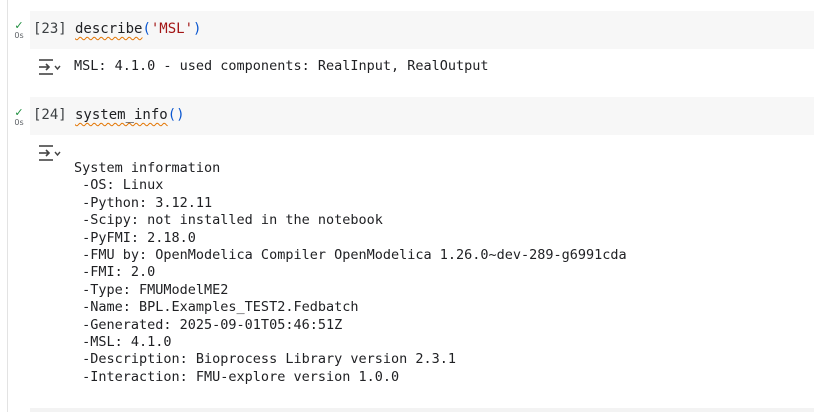 Image resolution: width=814 pixels, height=412 pixels. Describe the element at coordinates (121, 115) in the screenshot. I see `code-function: system_info` at that location.